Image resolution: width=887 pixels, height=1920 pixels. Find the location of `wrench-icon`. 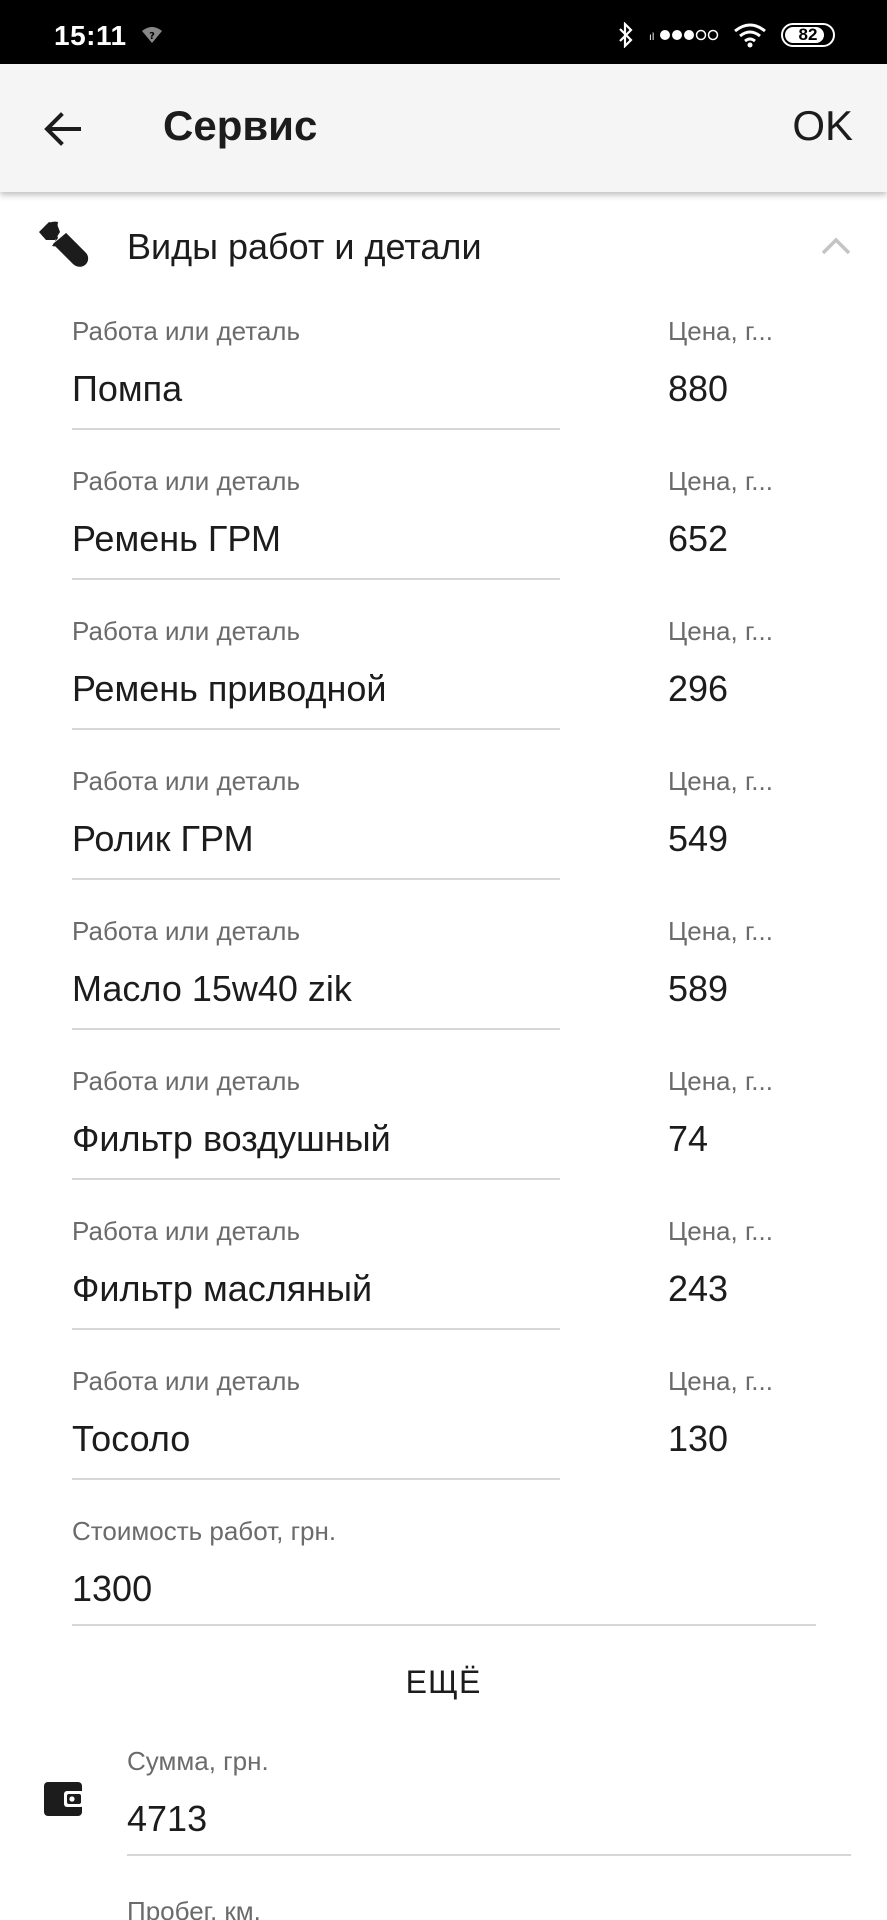

wrench-icon is located at coordinates (64, 244).